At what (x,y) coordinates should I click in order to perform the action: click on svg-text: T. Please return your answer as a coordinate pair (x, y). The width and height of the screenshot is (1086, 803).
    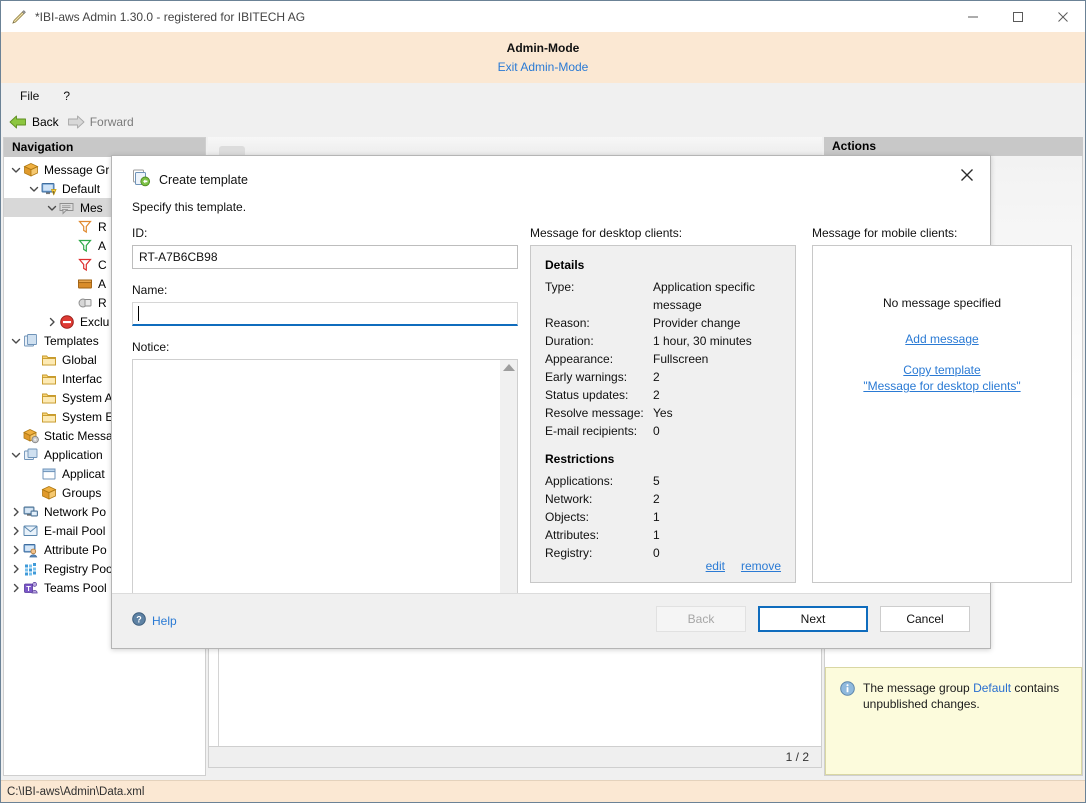
    Looking at the image, I should click on (28, 587).